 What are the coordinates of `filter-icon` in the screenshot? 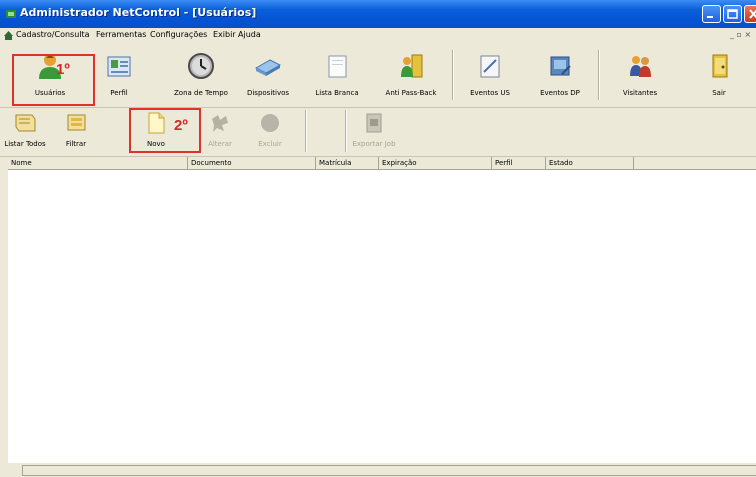 It's located at (76, 122).